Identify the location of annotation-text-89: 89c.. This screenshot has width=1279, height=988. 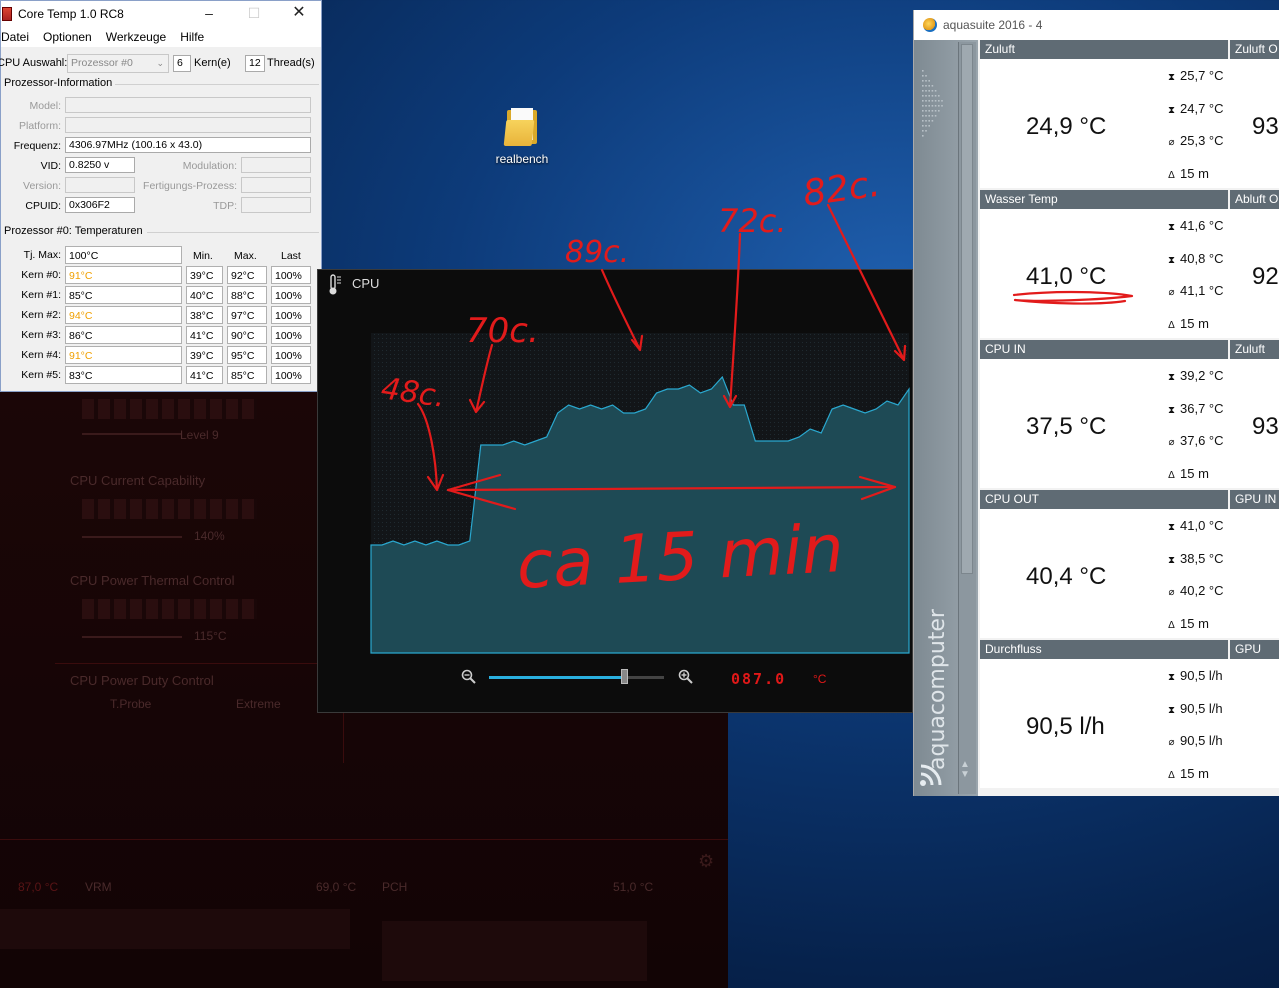
(597, 252).